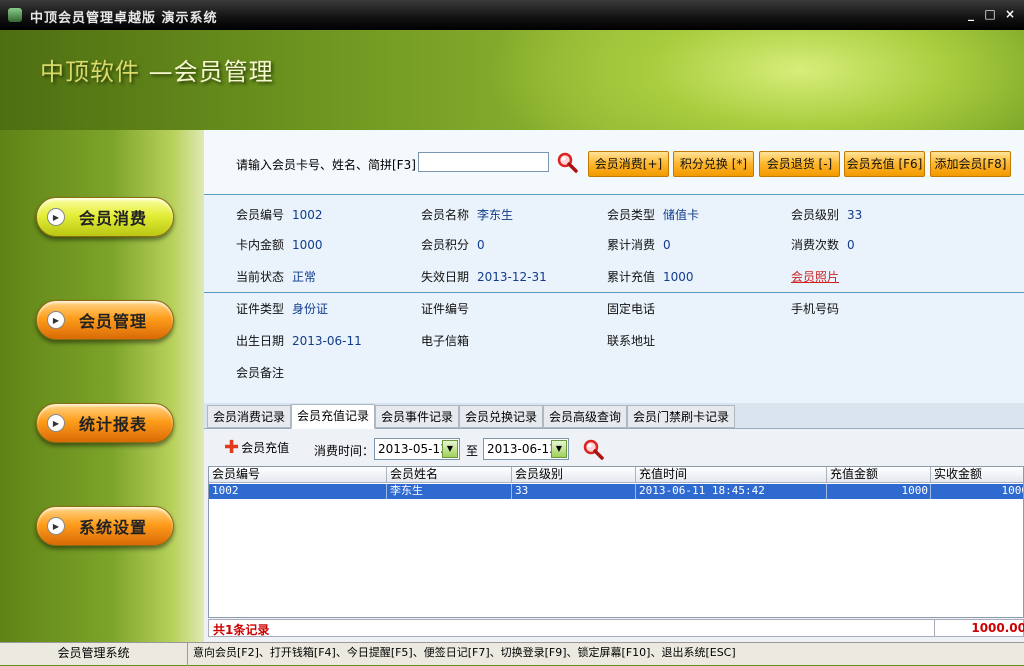 The height and width of the screenshot is (666, 1024). I want to click on field-value: 正常, so click(304, 277).